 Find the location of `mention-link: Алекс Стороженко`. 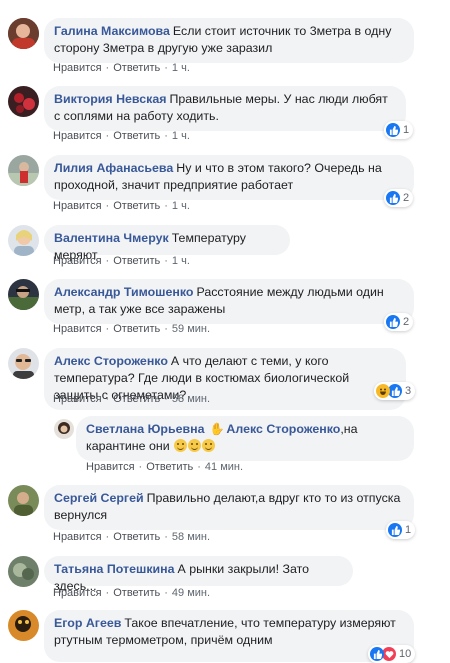

mention-link: Алекс Стороженко is located at coordinates (283, 429).